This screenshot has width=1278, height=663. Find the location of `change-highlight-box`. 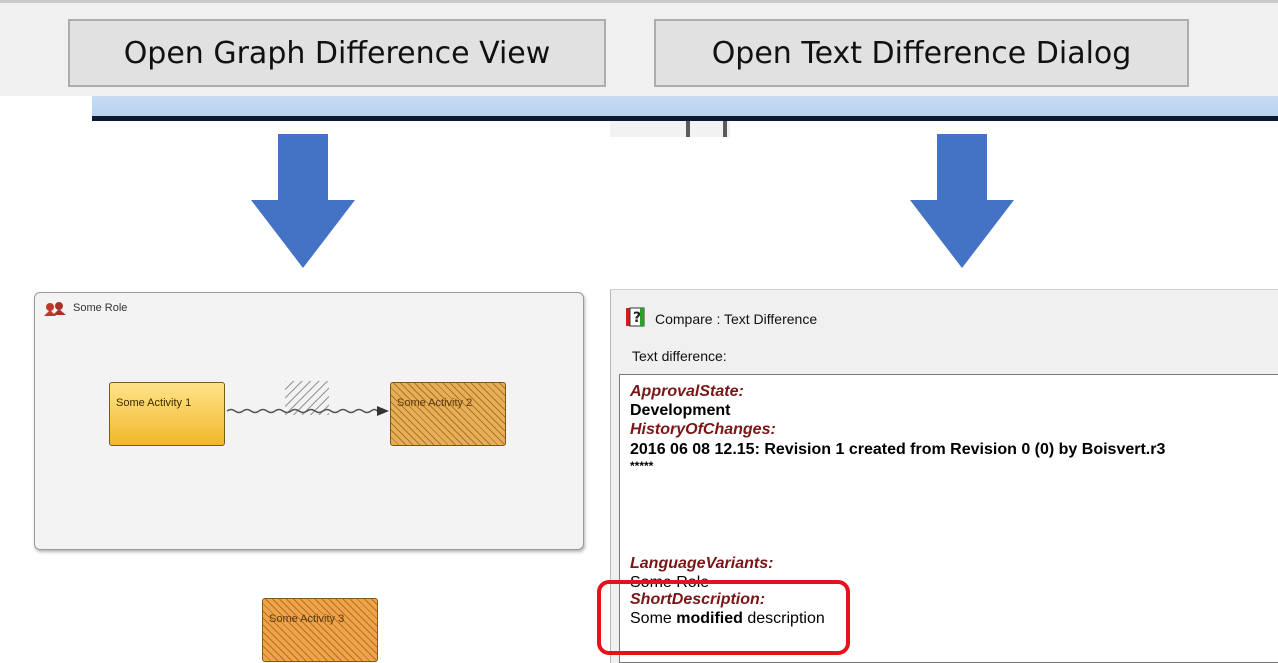

change-highlight-box is located at coordinates (723, 617).